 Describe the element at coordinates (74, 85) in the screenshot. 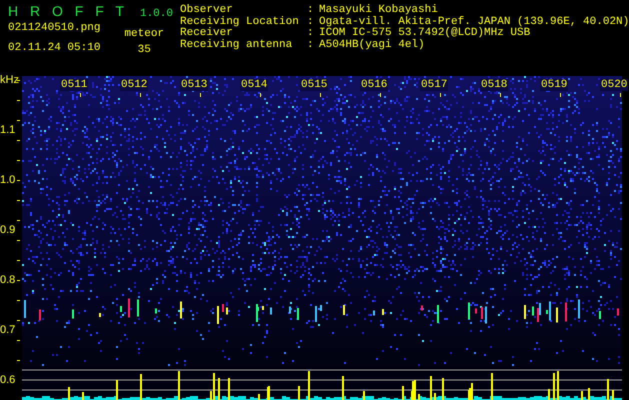

I see `time-label: 0511` at that location.